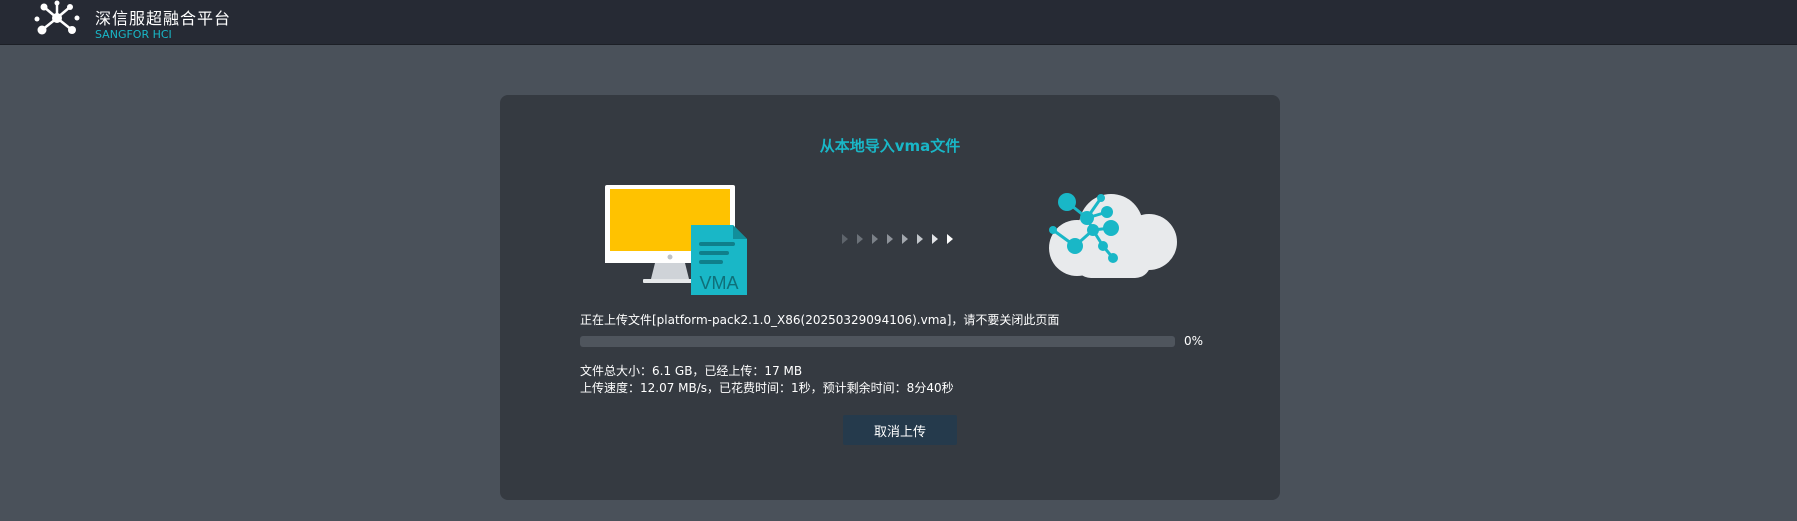 This screenshot has height=521, width=1797. What do you see at coordinates (676, 240) in the screenshot?
I see `monitor-with-vma-file-icon: VMA` at bounding box center [676, 240].